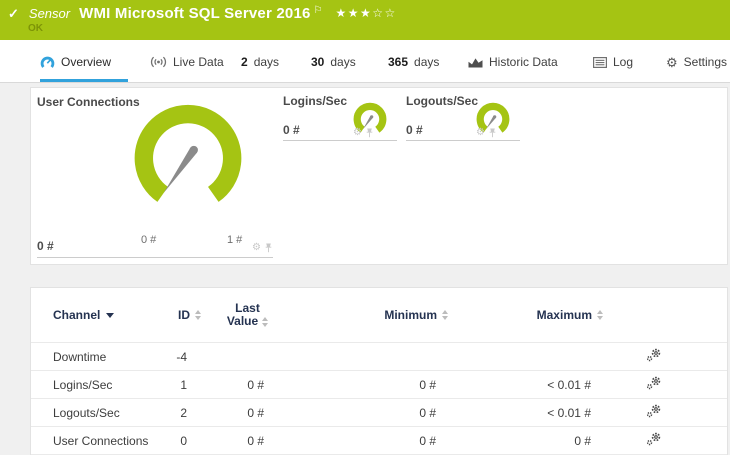 The width and height of the screenshot is (730, 455). I want to click on cell-id: 2, so click(183, 412).